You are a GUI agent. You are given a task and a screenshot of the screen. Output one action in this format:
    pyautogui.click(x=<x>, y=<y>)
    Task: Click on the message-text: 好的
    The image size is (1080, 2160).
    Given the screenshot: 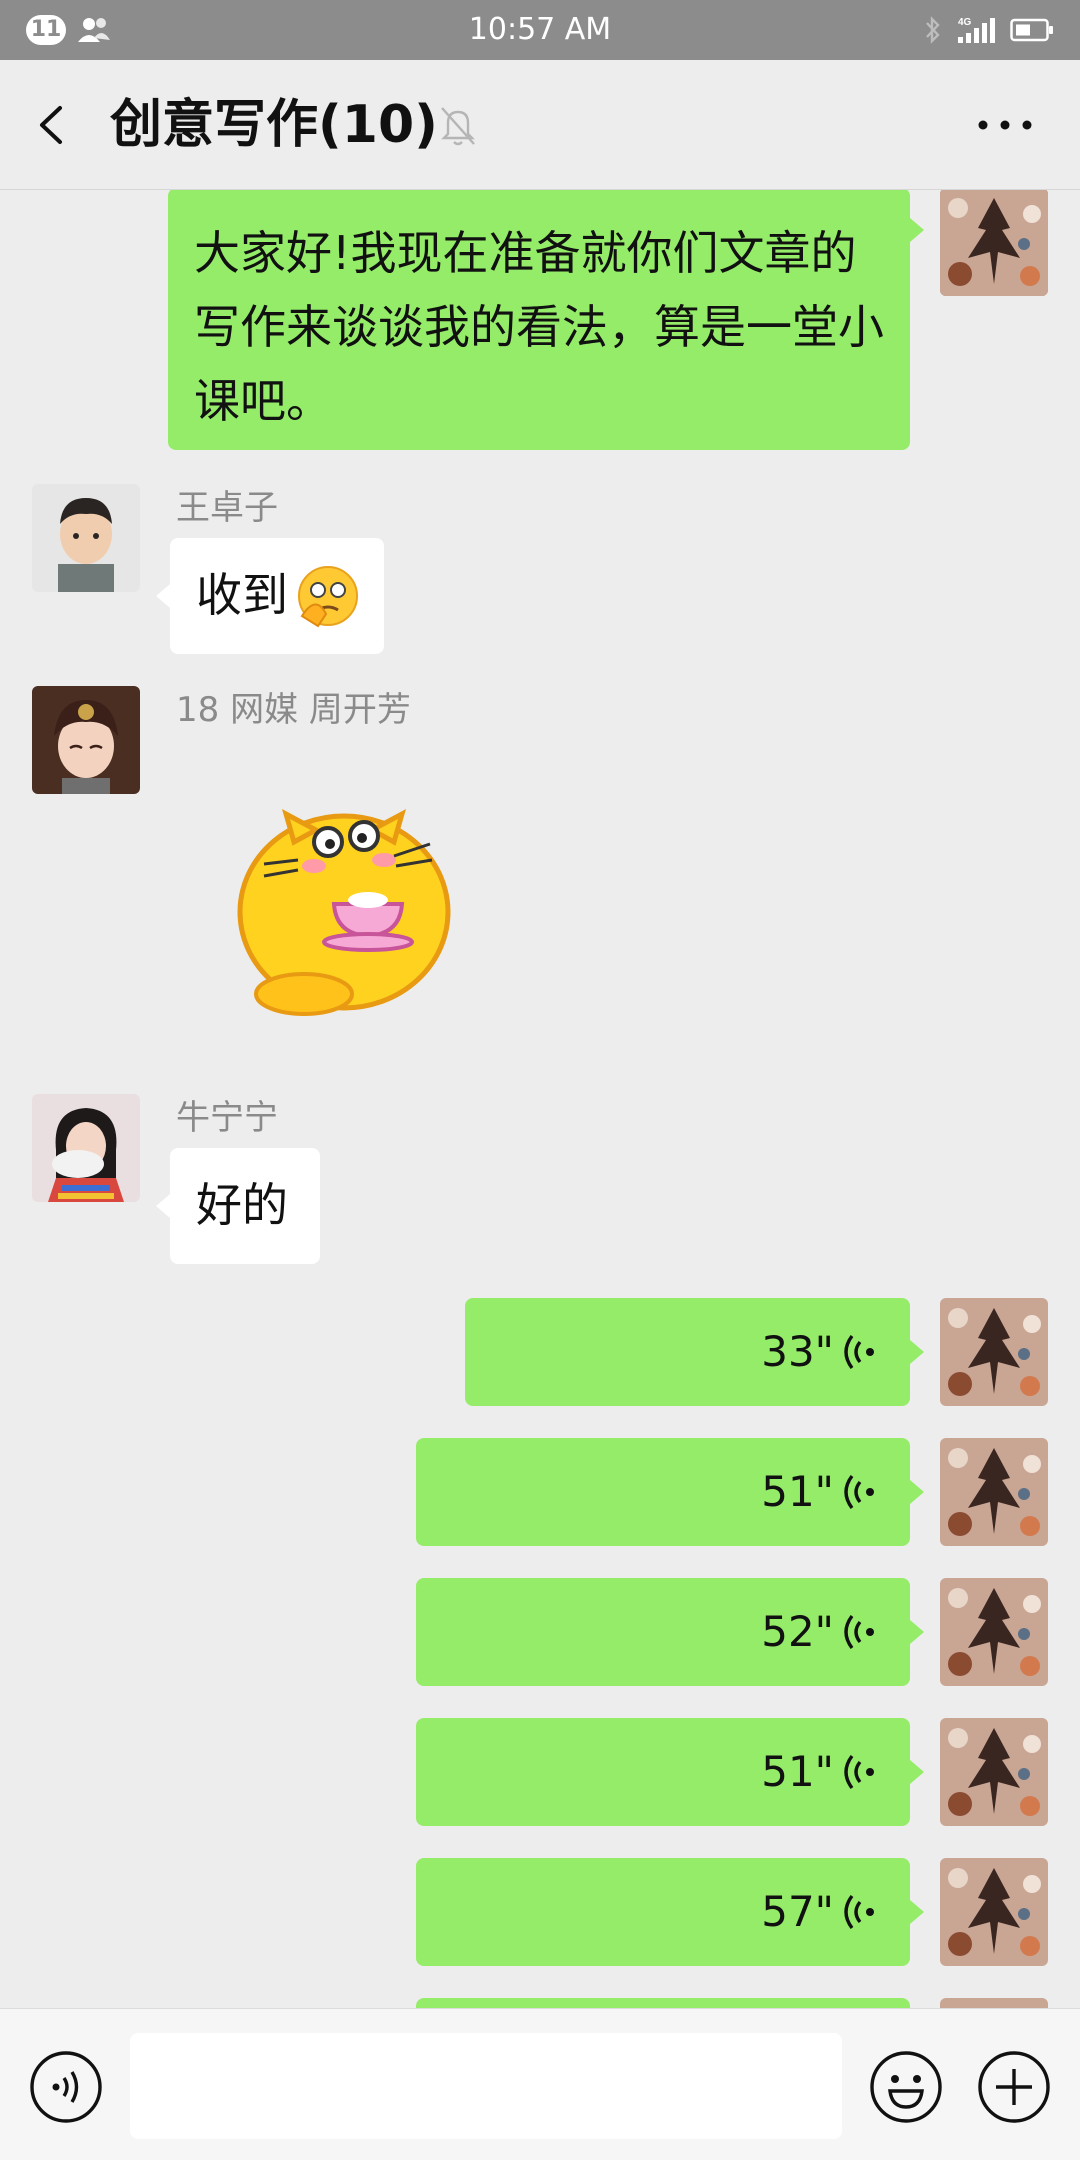 What is the action you would take?
    pyautogui.click(x=242, y=1205)
    